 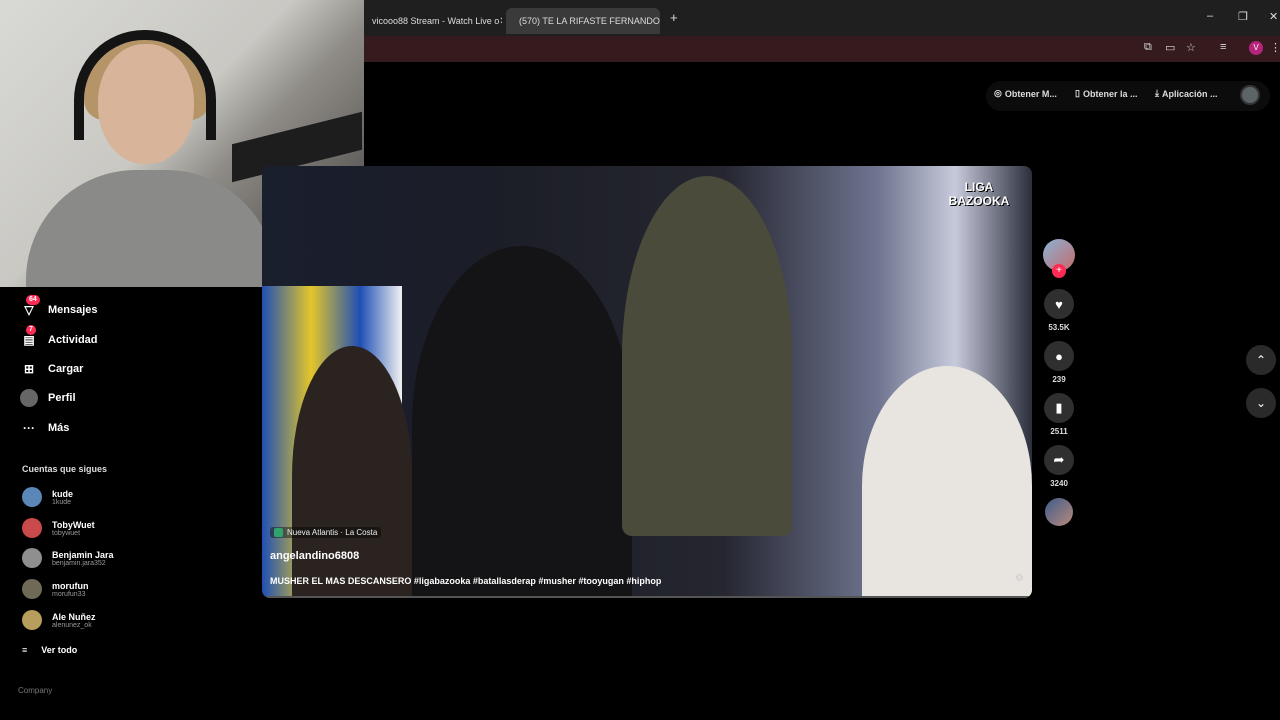 I want to click on list-icon: ≡, so click(x=25, y=650).